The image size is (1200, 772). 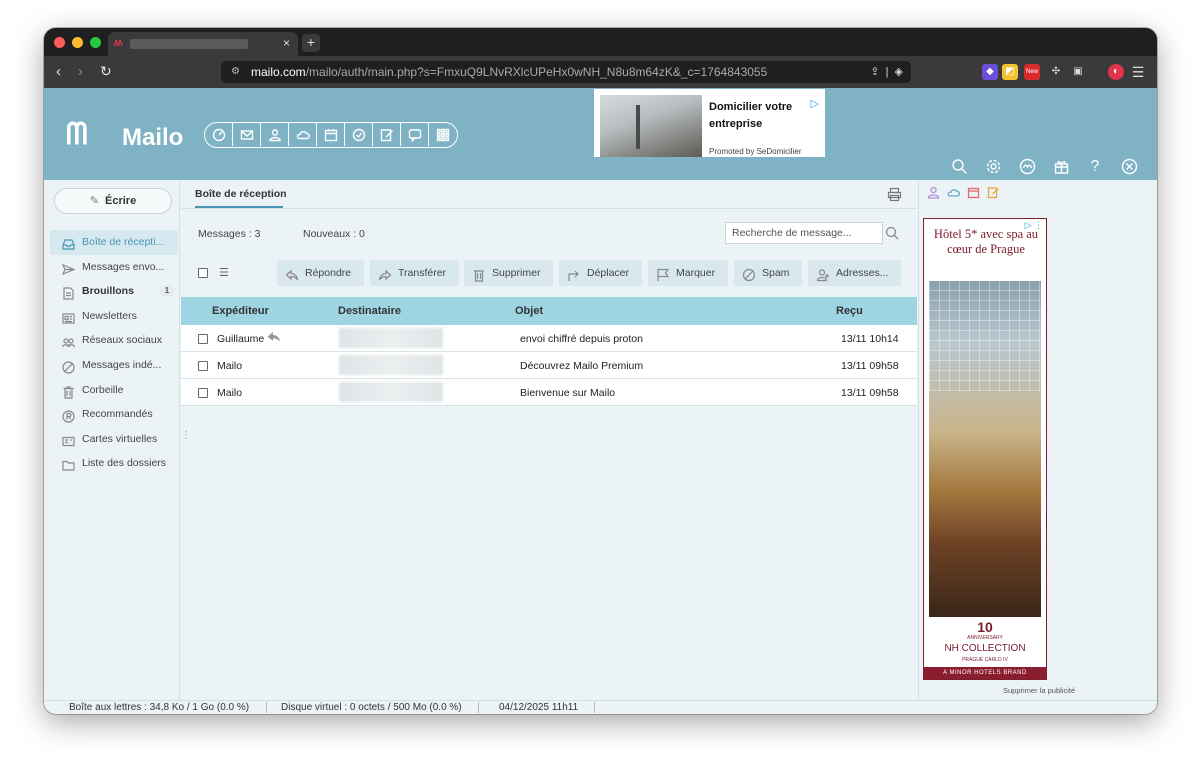 What do you see at coordinates (114, 390) in the screenshot?
I see `sidebar-item-trash: Corbeille` at bounding box center [114, 390].